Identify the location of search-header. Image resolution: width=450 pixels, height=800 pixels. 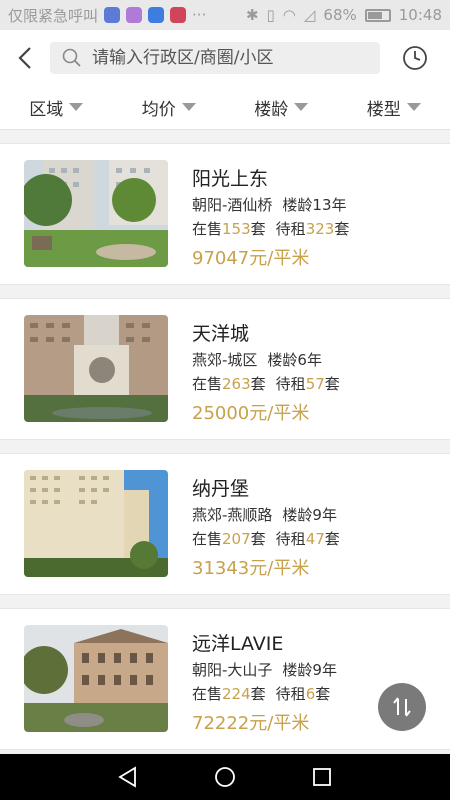
(225, 57).